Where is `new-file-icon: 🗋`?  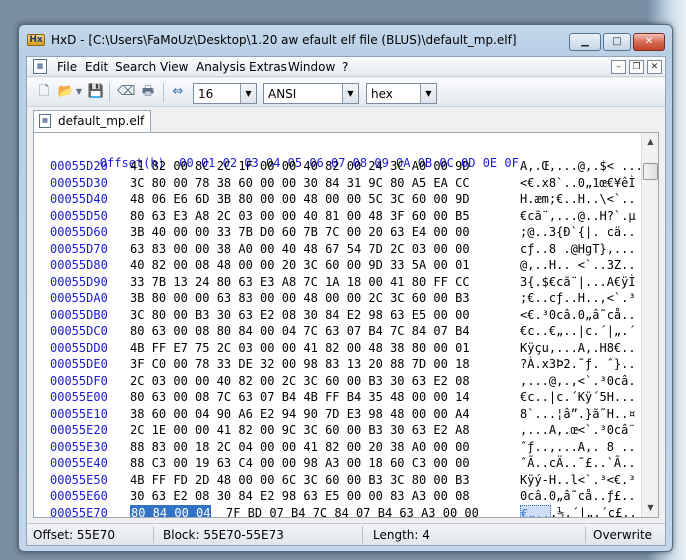 new-file-icon: 🗋 is located at coordinates (44, 92).